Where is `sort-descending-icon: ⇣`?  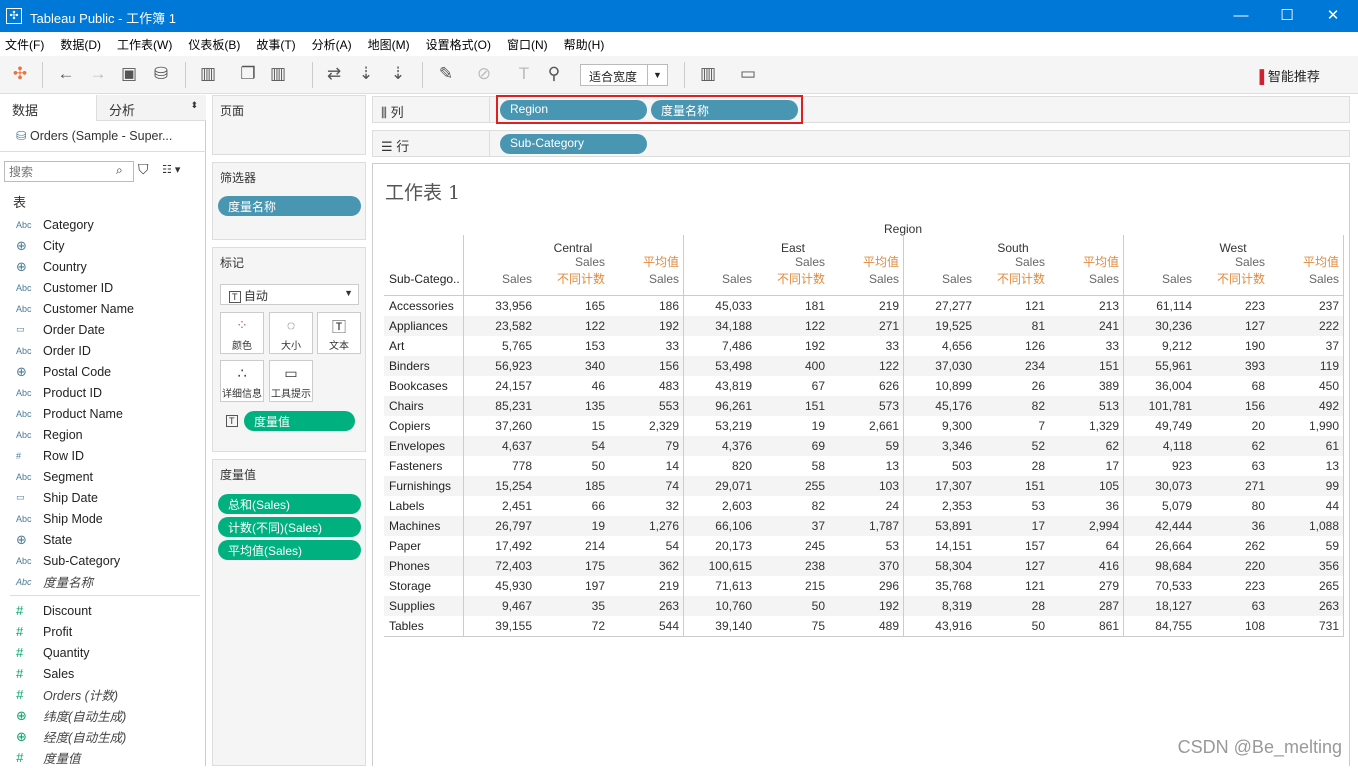
sort-descending-icon: ⇣ is located at coordinates (398, 74).